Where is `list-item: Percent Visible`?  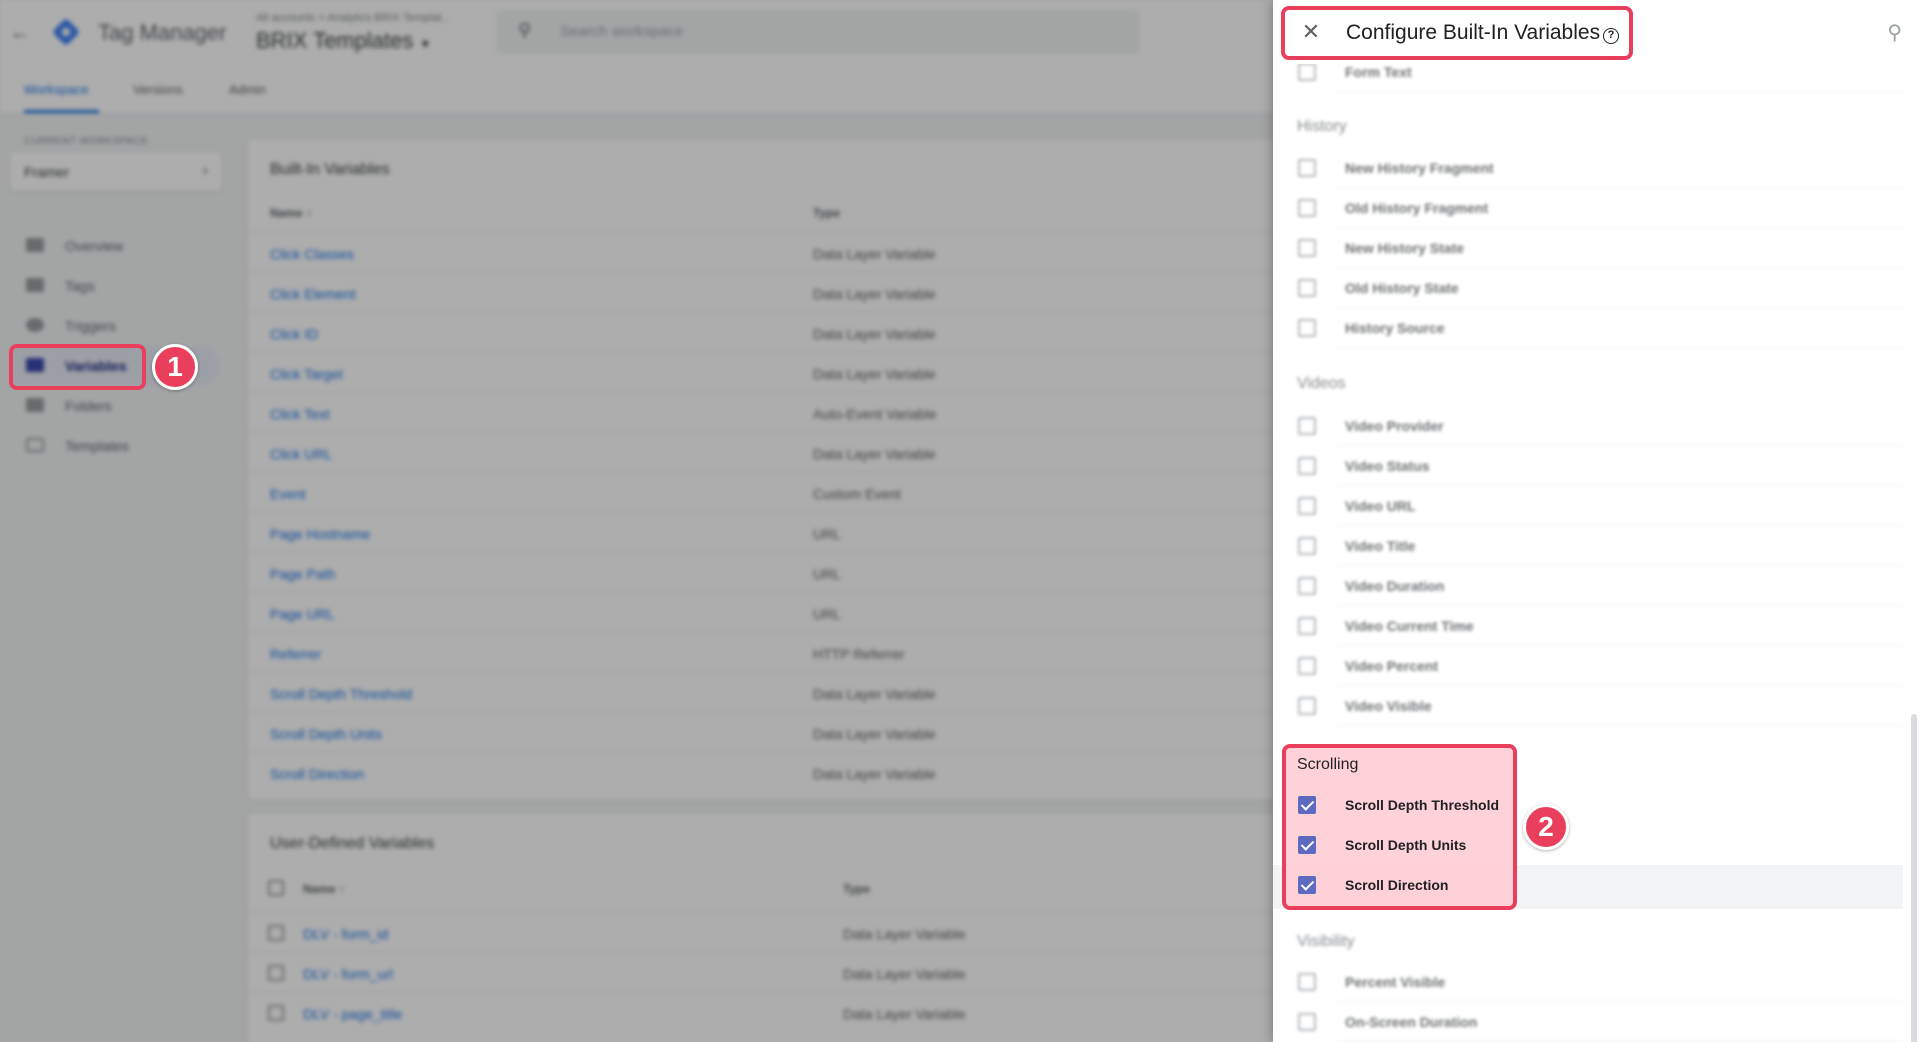
list-item: Percent Visible is located at coordinates (1588, 982).